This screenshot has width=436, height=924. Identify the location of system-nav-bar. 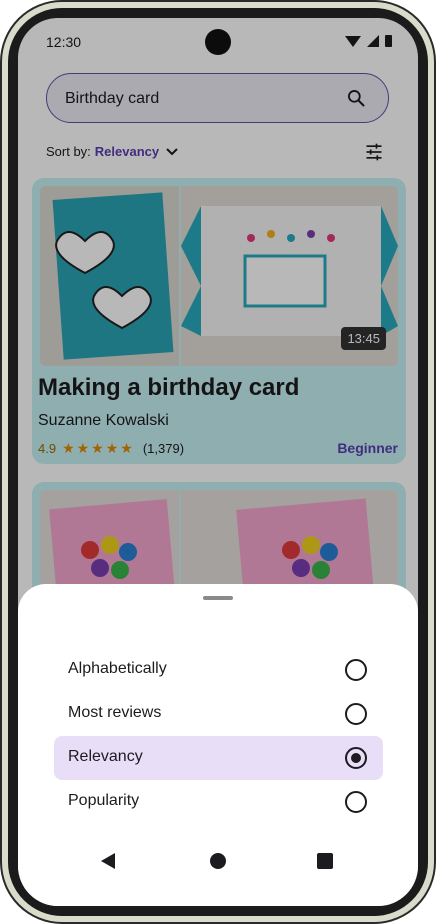
(218, 866).